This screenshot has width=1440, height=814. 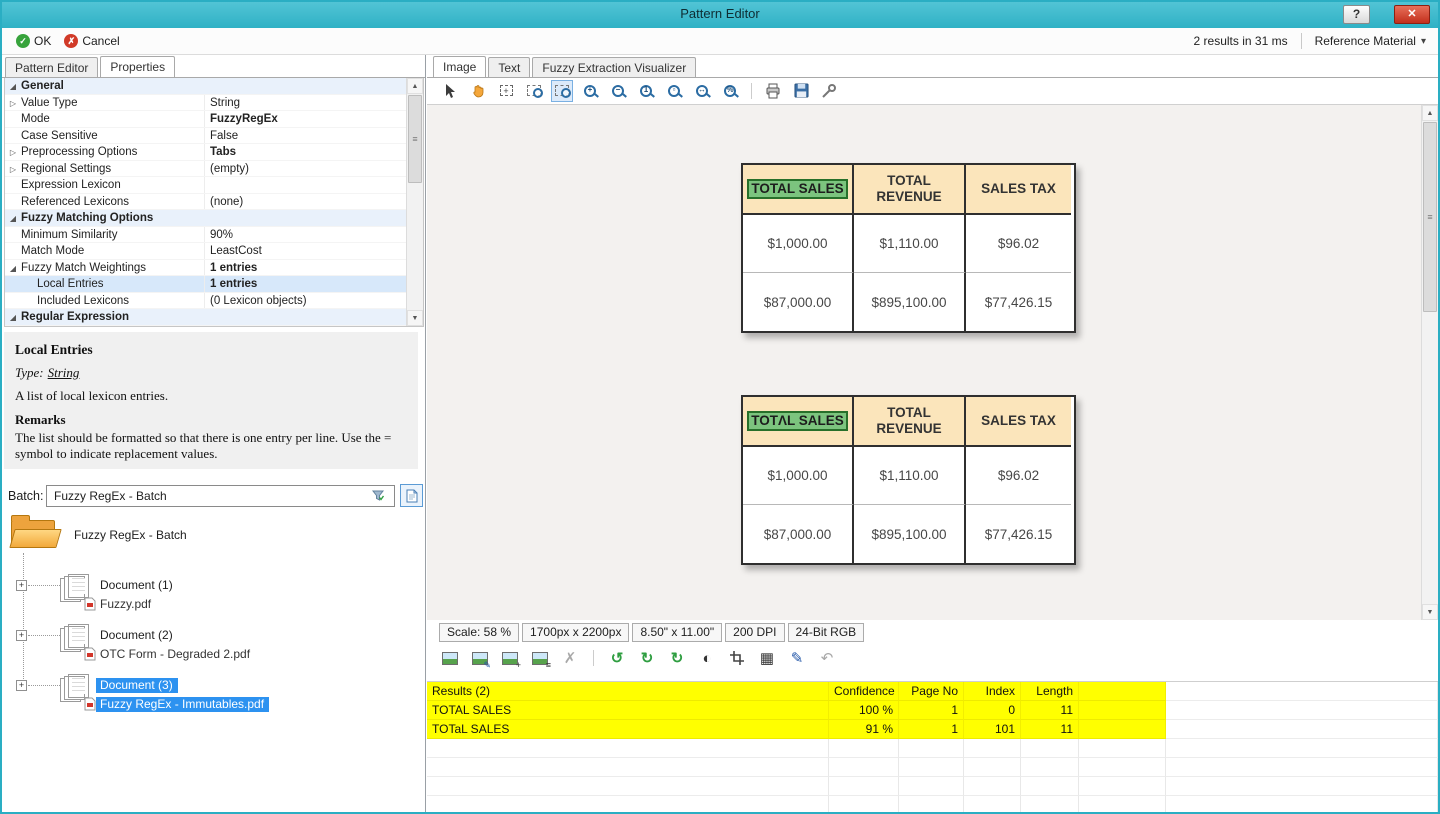 What do you see at coordinates (137, 685) in the screenshot?
I see `tree-item-title: Document (3)` at bounding box center [137, 685].